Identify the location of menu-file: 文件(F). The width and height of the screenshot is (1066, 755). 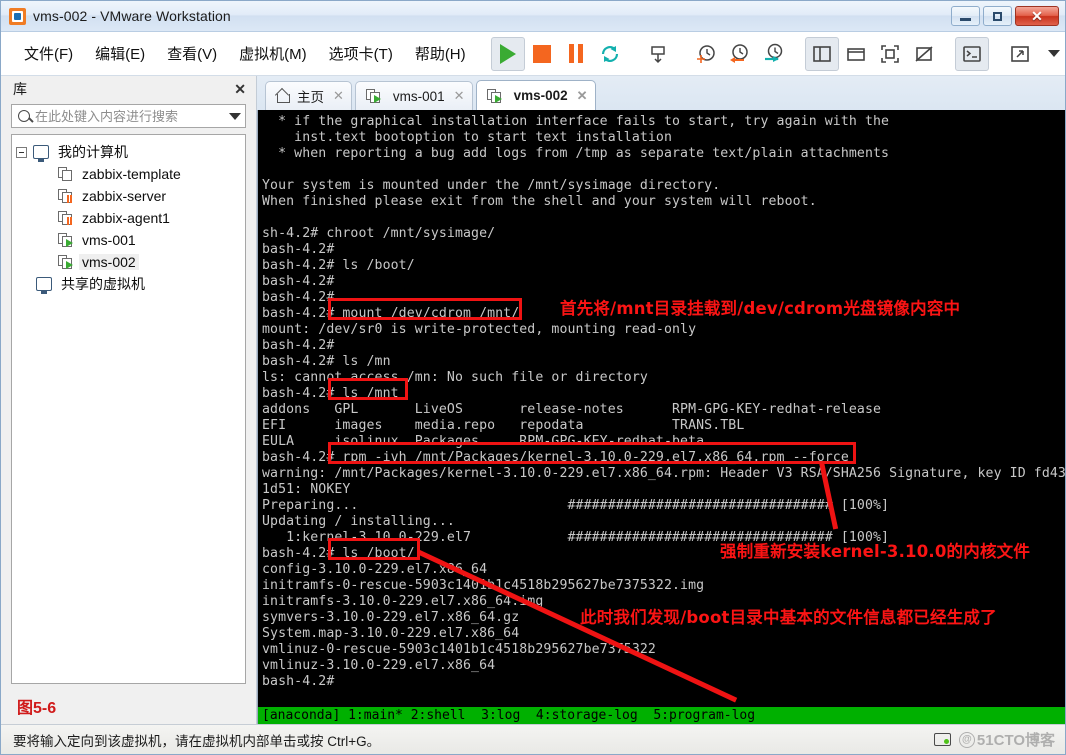
(48, 53).